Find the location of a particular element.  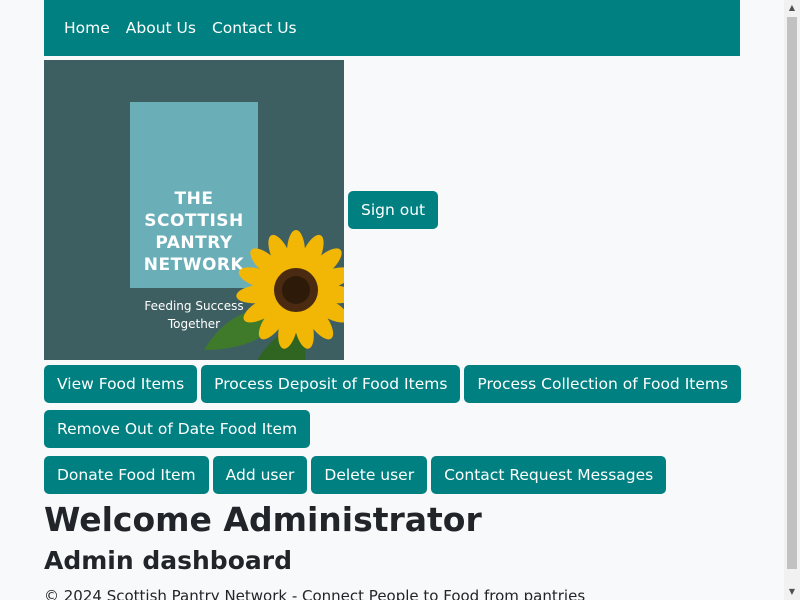

welcome-heading: Welcome Administrator is located at coordinates (263, 519).